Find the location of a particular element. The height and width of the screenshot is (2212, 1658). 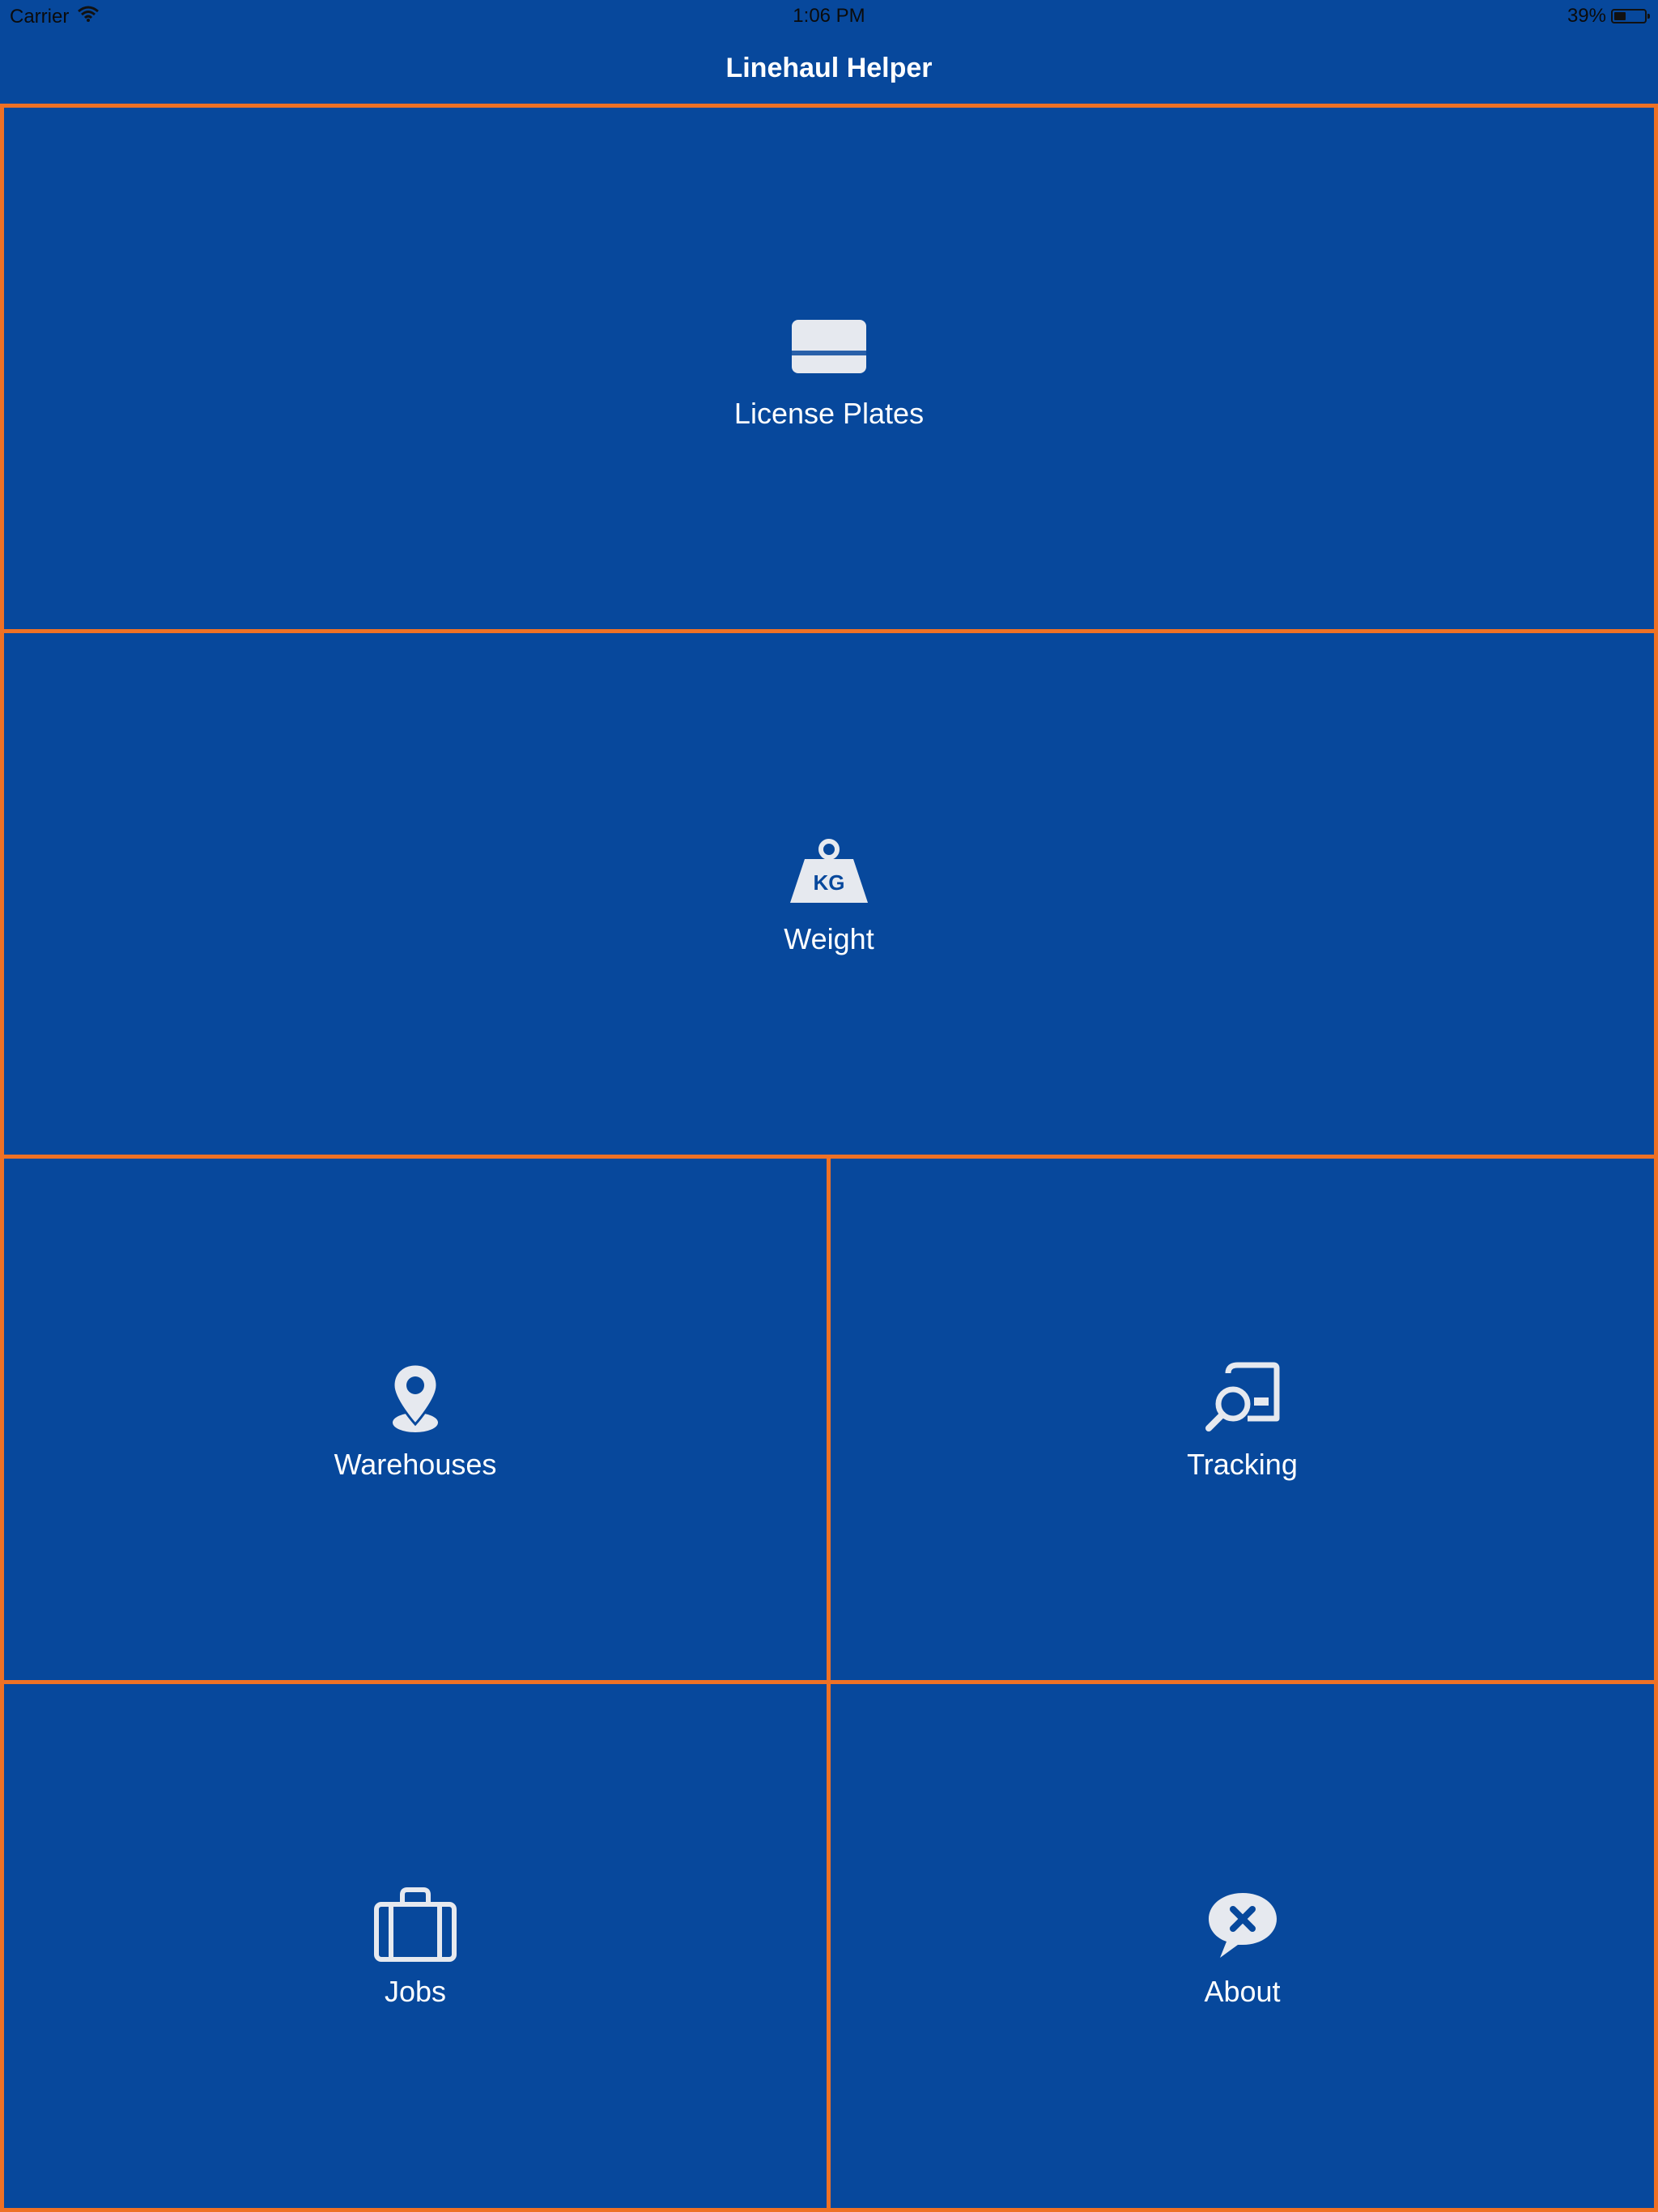

map-pin-icon is located at coordinates (415, 1398).